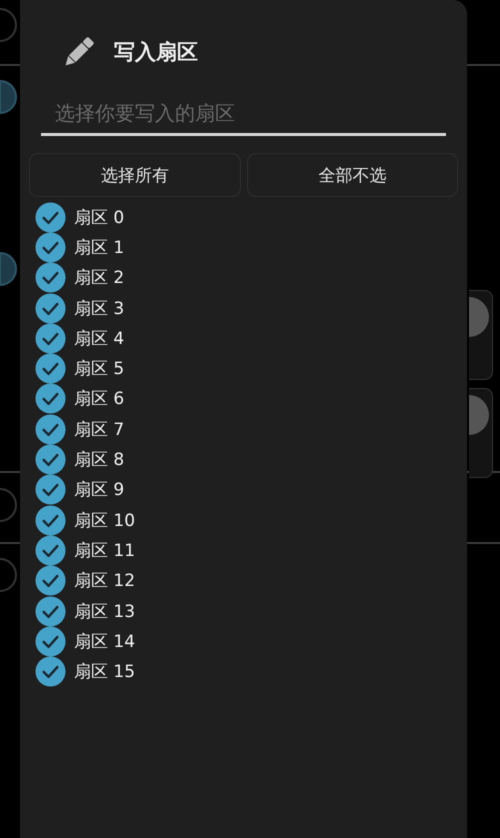 This screenshot has height=838, width=500. I want to click on sector-label: 扇区 6, so click(99, 399).